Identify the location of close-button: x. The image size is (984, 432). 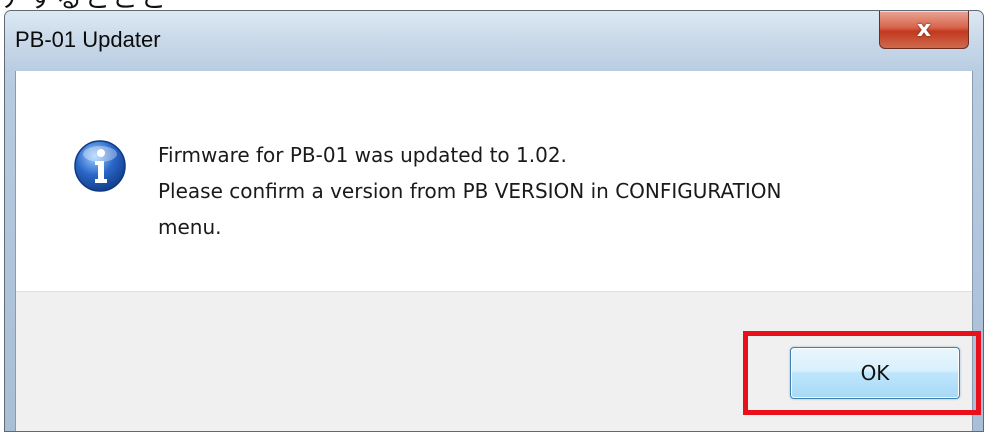
(924, 30).